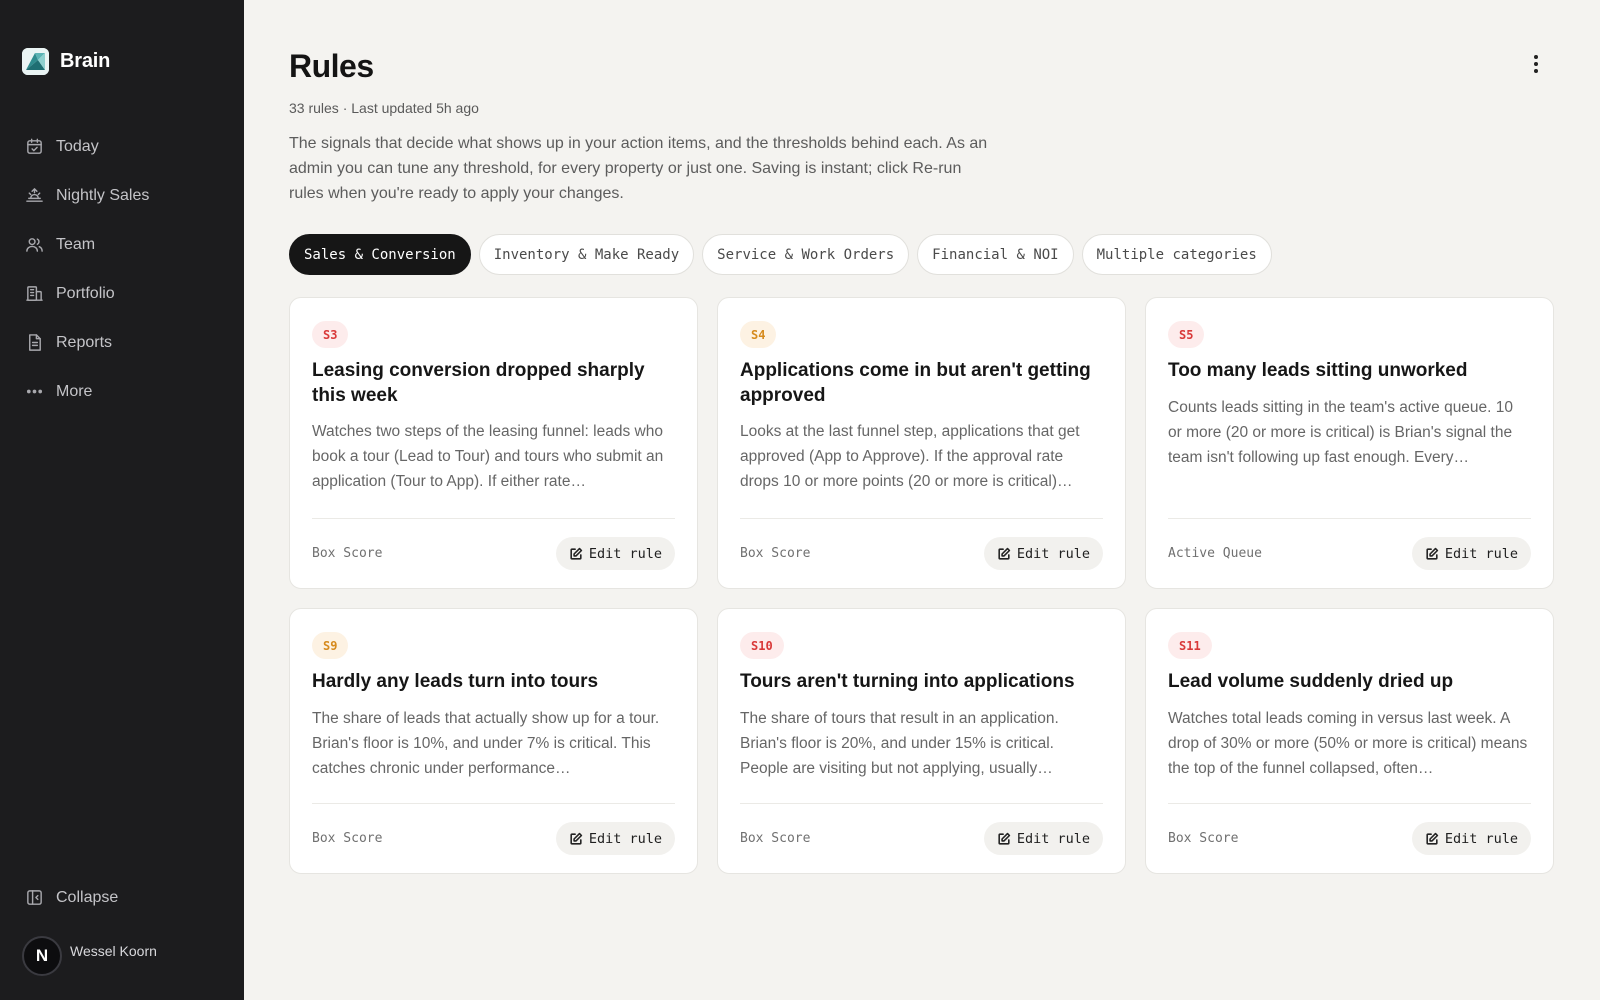  What do you see at coordinates (74, 391) in the screenshot?
I see `sidebar-item-label: More` at bounding box center [74, 391].